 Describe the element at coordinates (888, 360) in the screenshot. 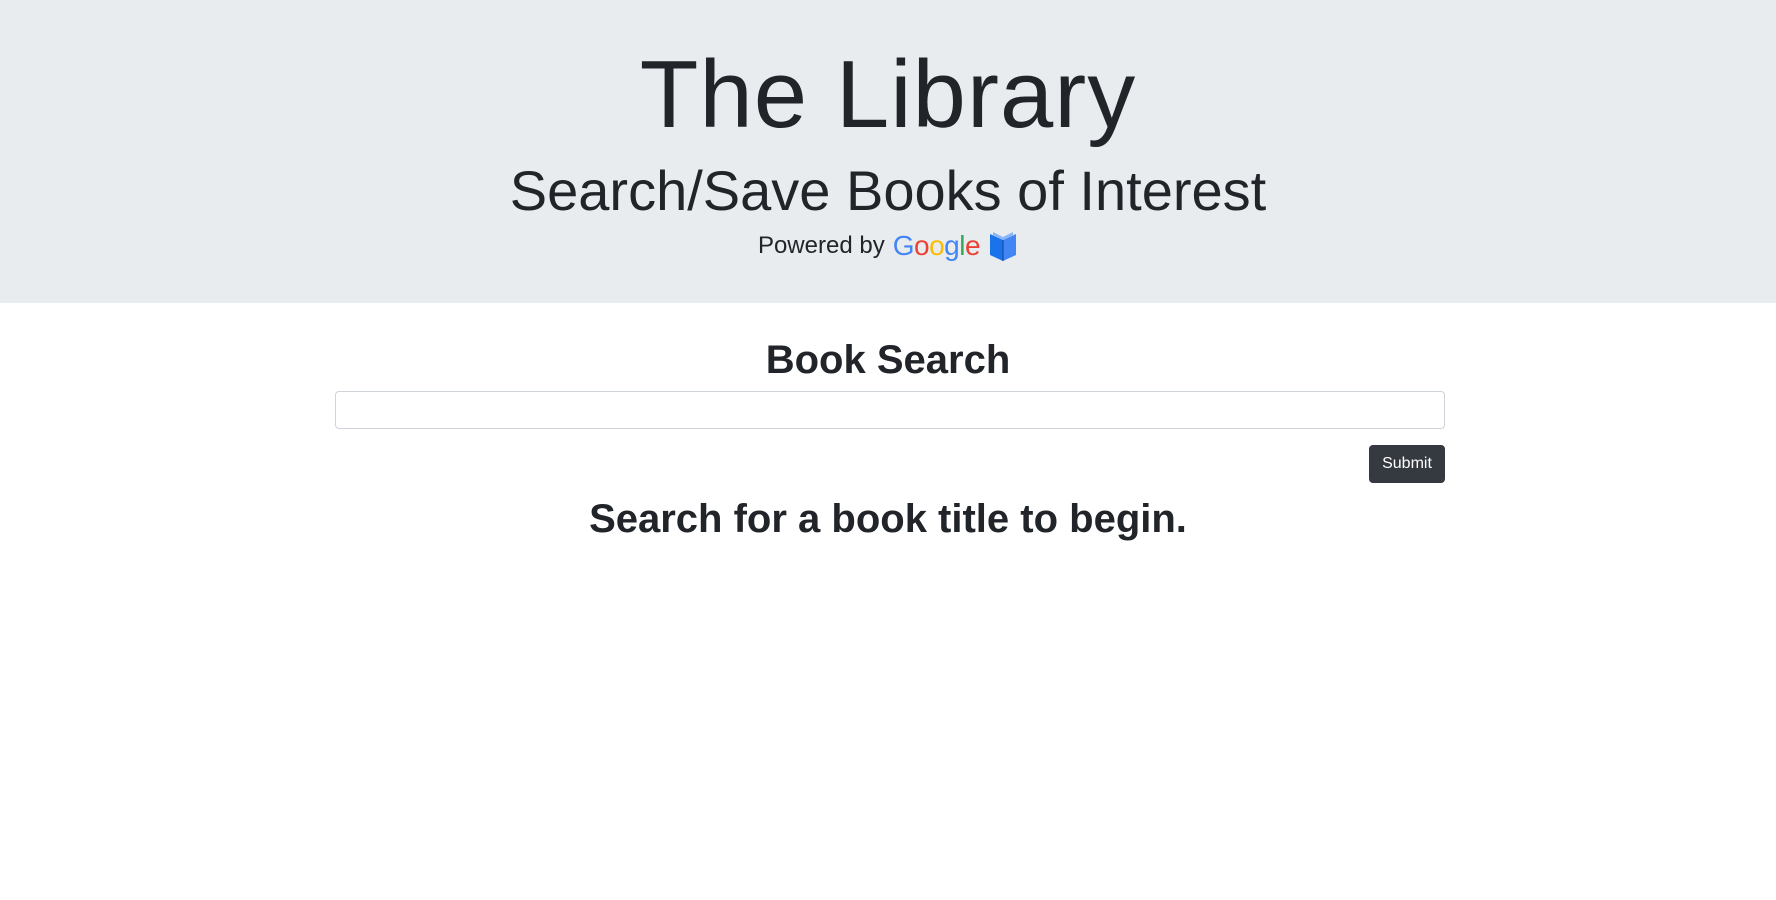

I see `book-search-heading: Book Search` at that location.